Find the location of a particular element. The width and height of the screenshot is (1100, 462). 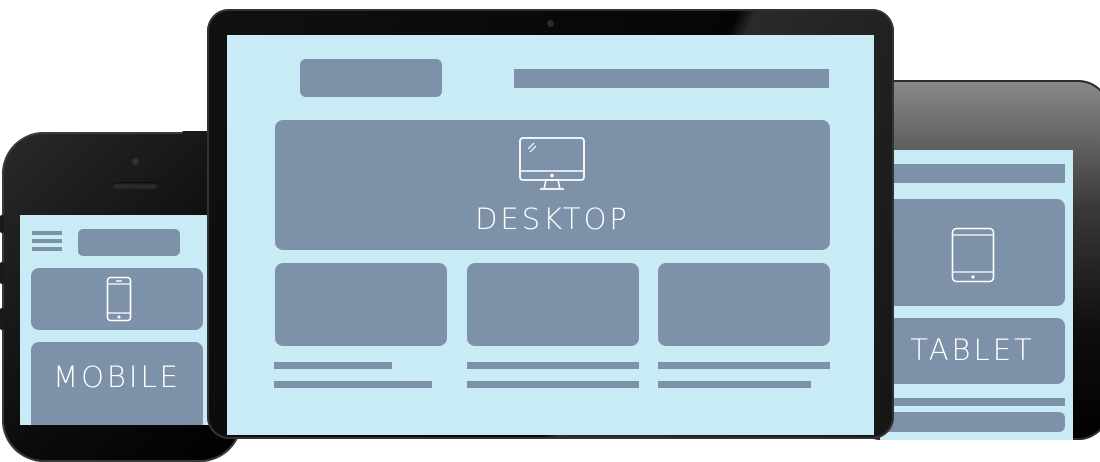

hamburger-menu-icon is located at coordinates (47, 241).